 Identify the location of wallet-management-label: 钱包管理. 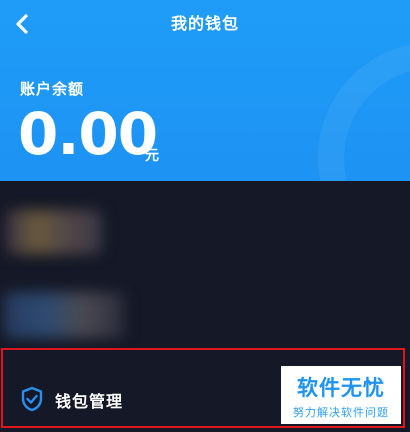
(89, 401).